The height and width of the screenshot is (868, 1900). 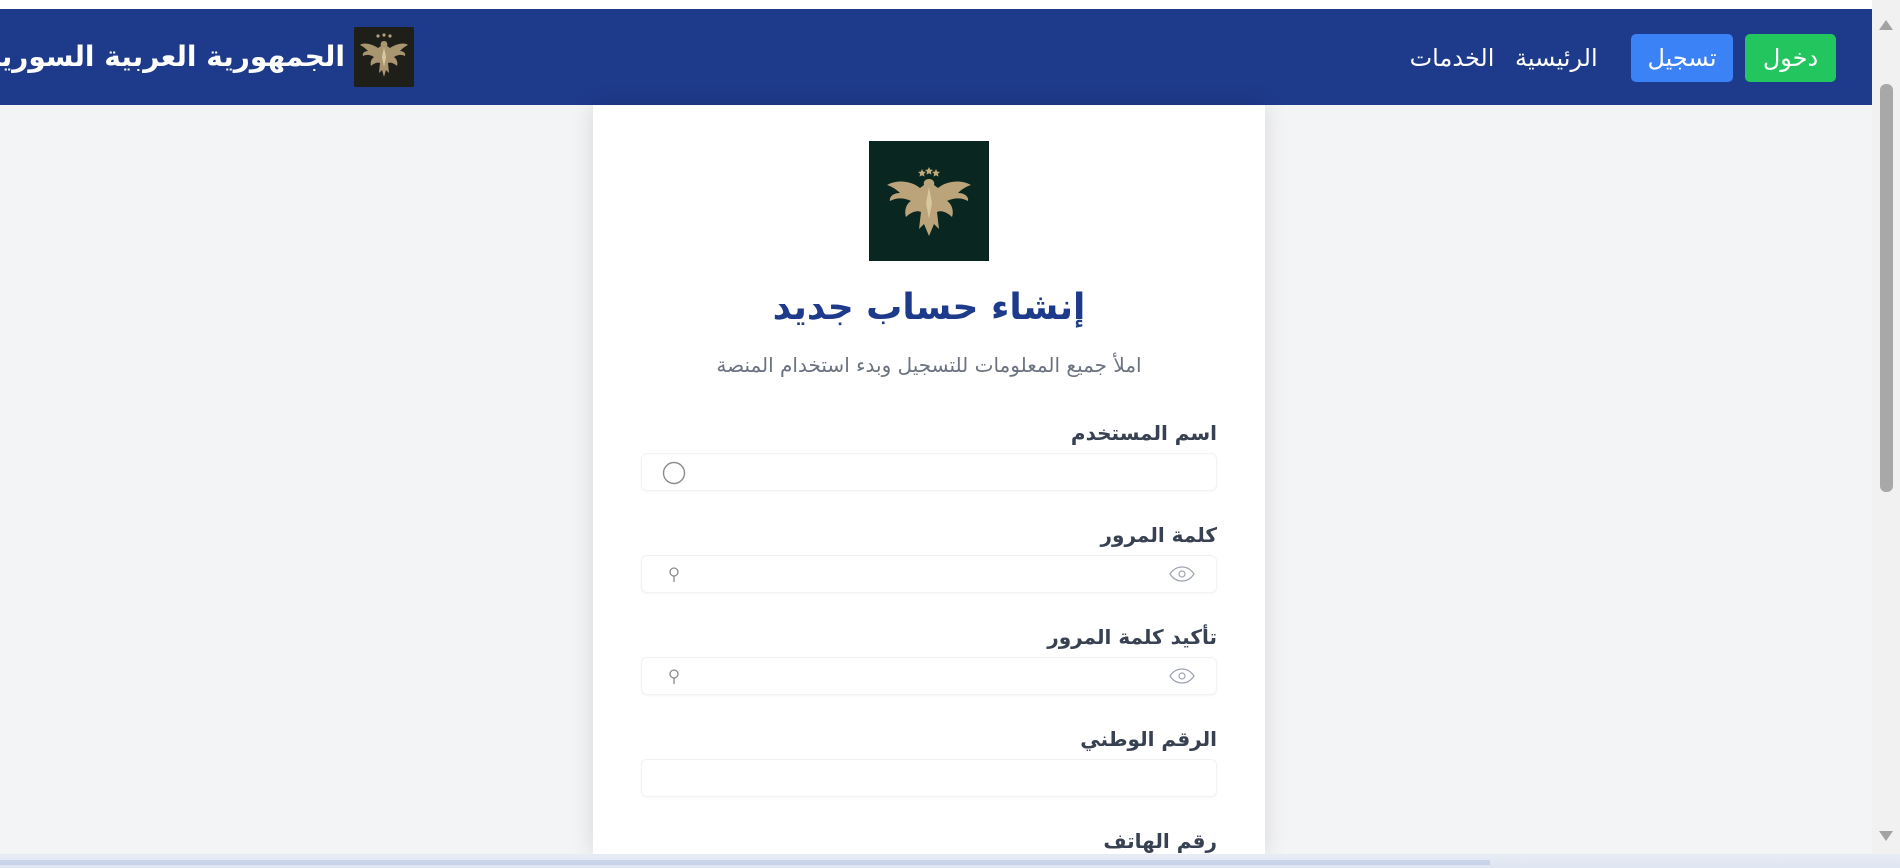 What do you see at coordinates (674, 473) in the screenshot?
I see `user-status-circle-icon` at bounding box center [674, 473].